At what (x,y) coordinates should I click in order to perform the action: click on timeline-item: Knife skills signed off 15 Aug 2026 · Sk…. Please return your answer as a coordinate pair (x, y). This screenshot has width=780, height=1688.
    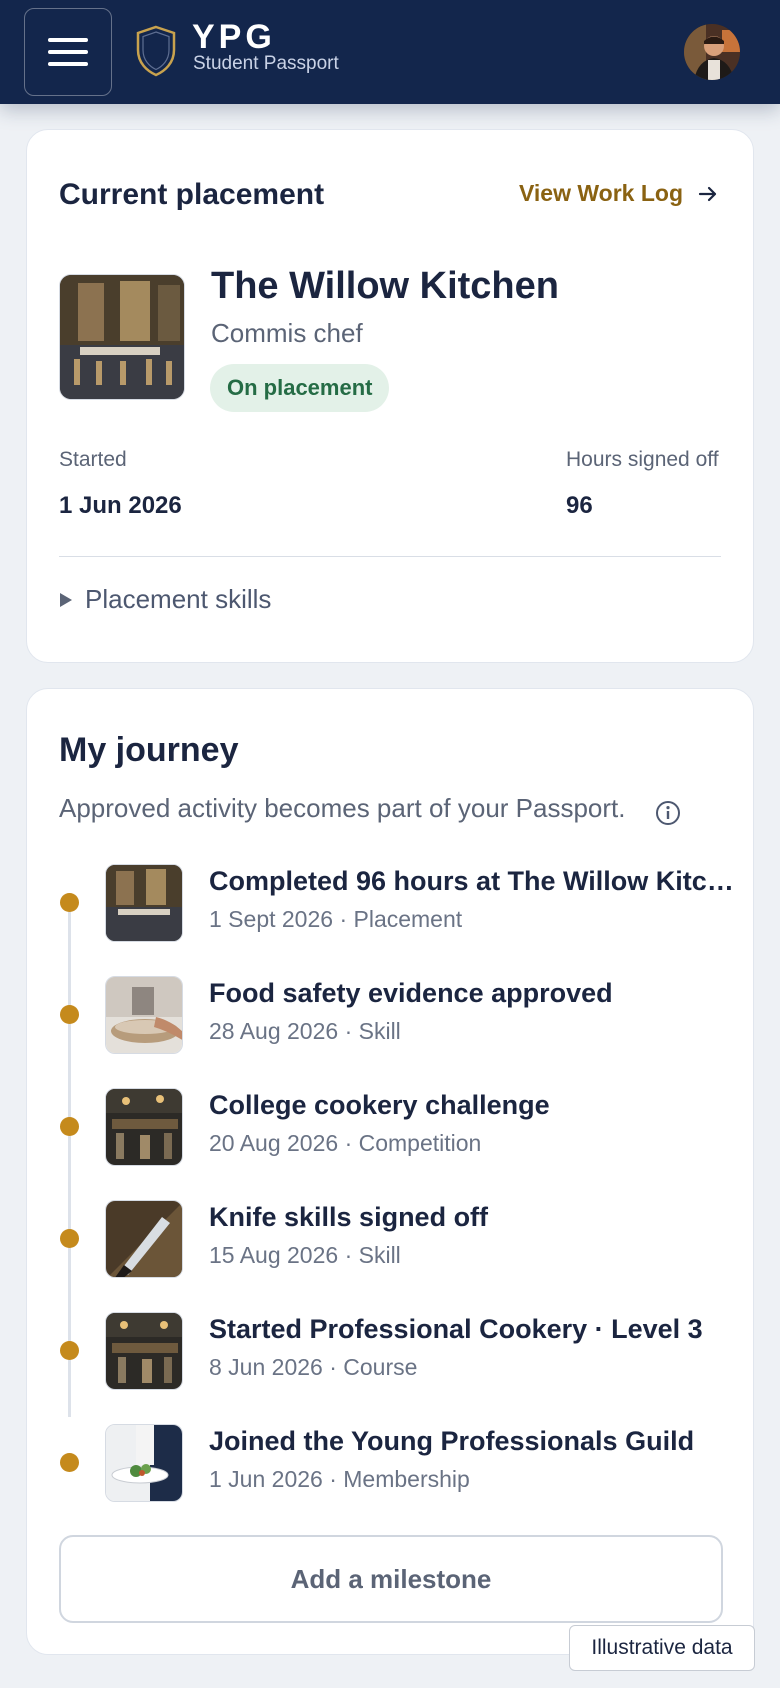
    Looking at the image, I should click on (391, 1240).